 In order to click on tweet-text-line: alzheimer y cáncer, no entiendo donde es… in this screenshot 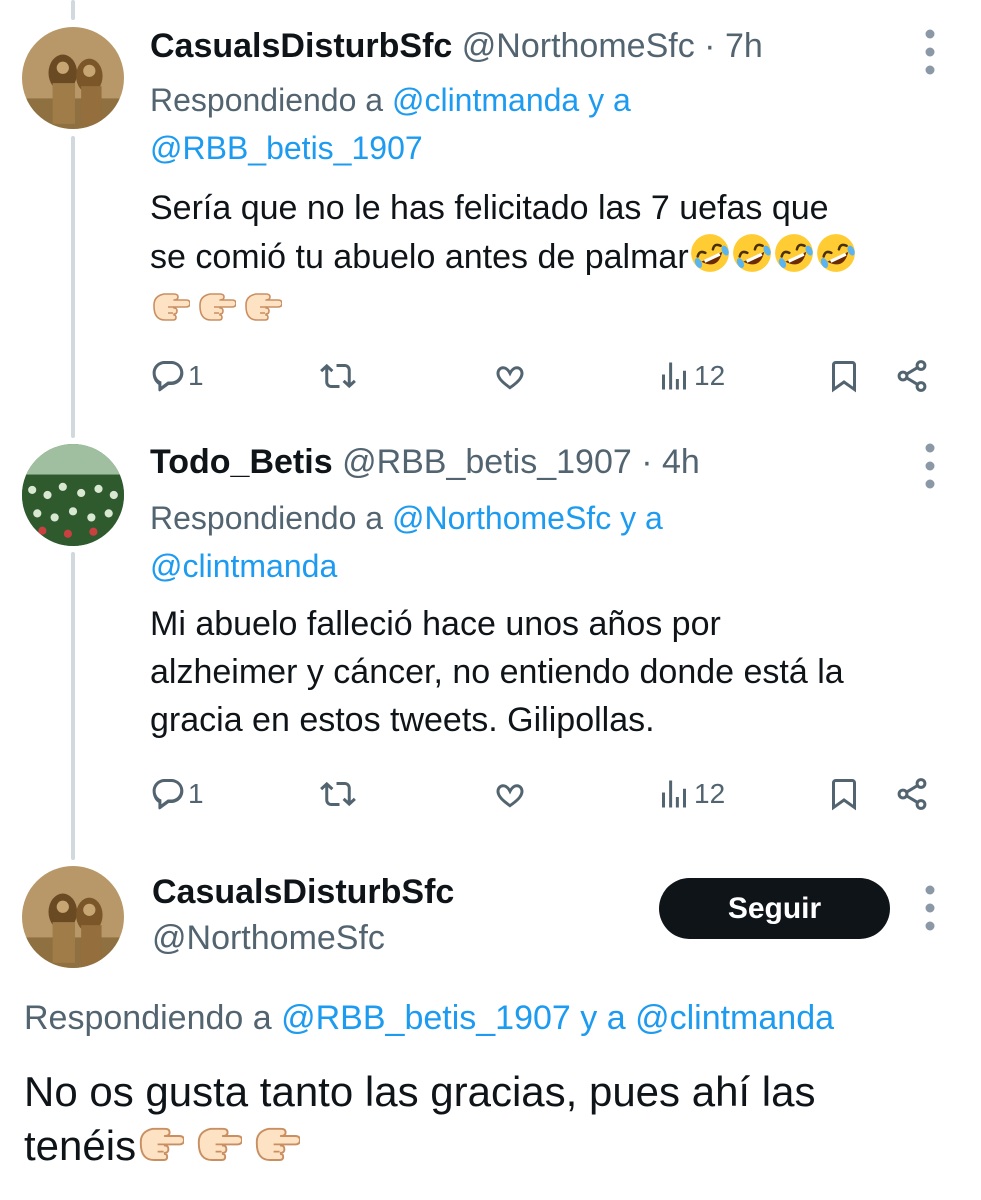, I will do `click(497, 672)`.